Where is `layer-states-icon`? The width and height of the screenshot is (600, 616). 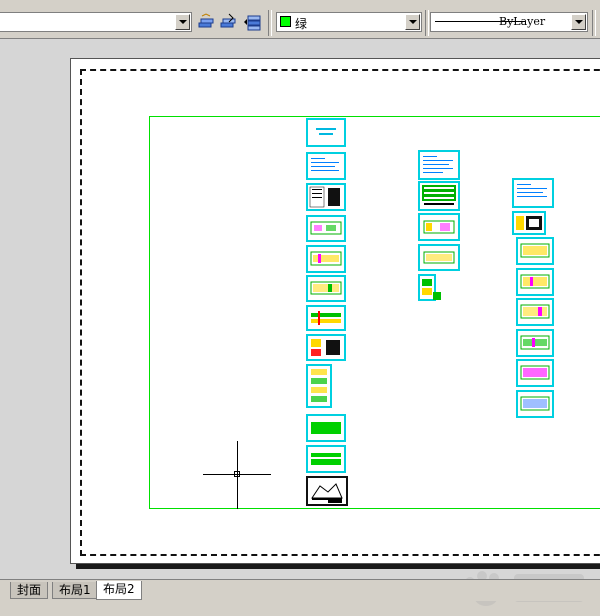
layer-states-icon is located at coordinates (206, 22).